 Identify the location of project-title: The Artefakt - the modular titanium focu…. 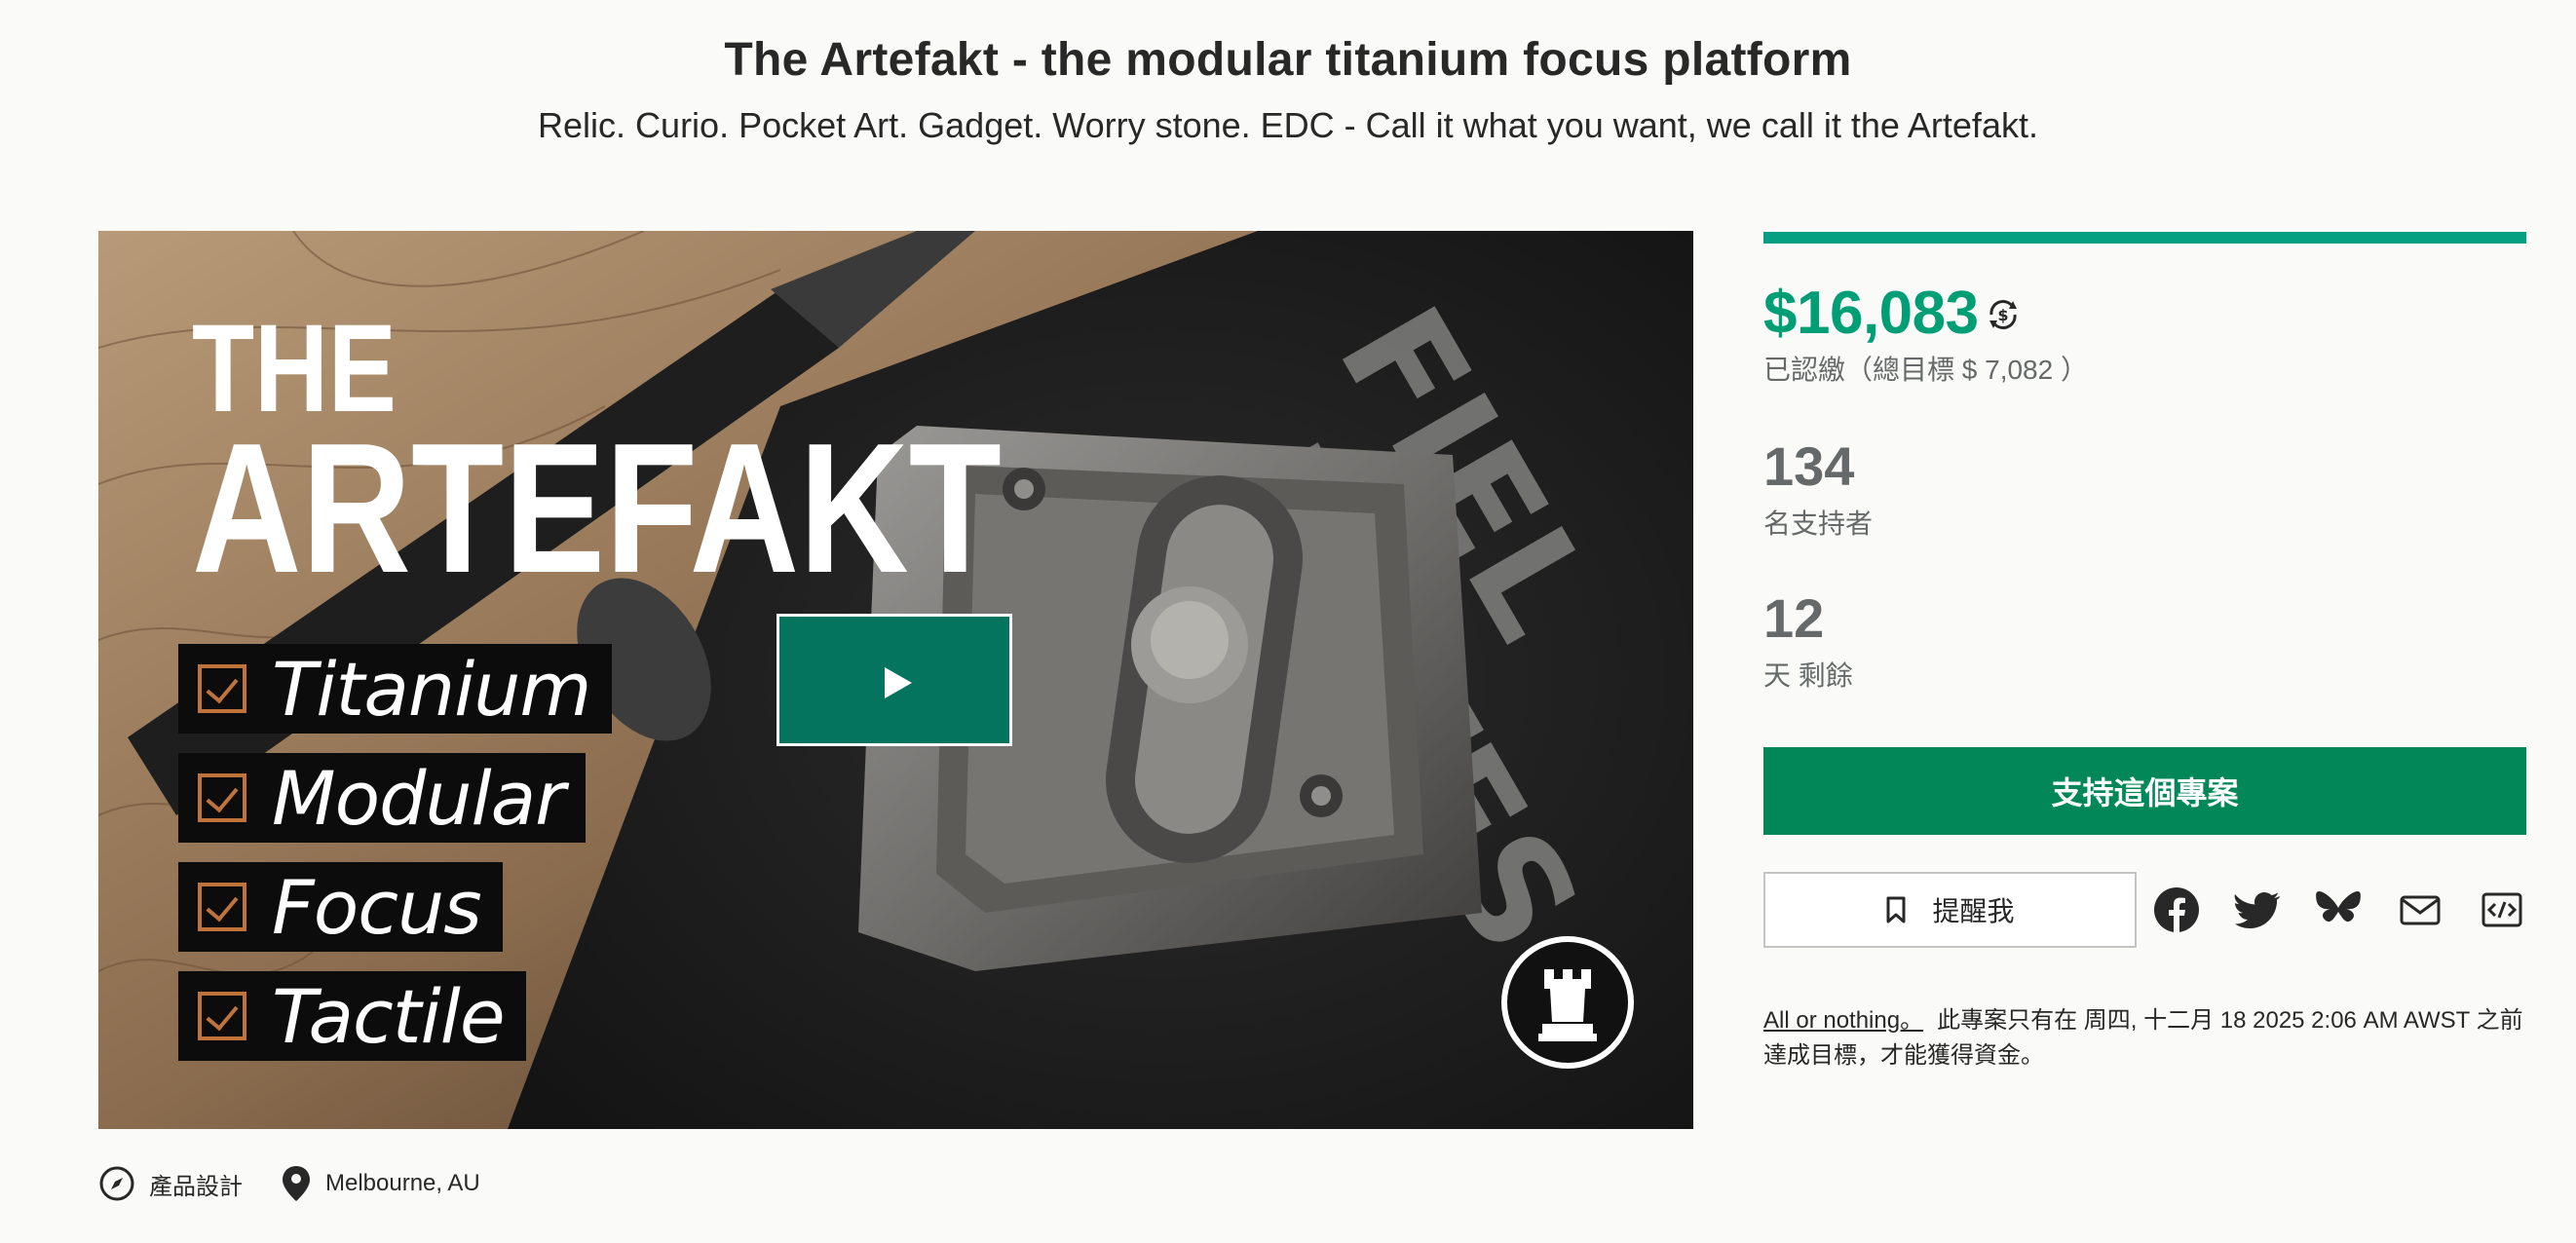
(1288, 60).